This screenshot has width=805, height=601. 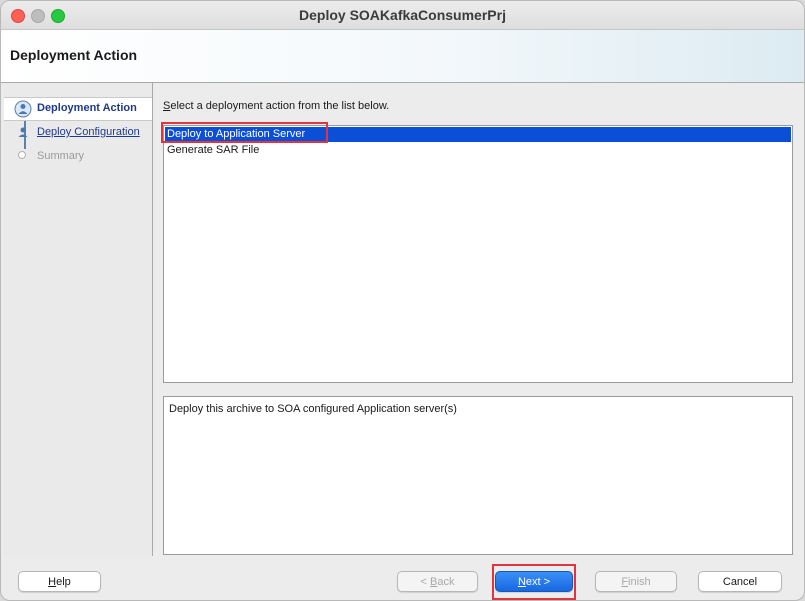 I want to click on window-title: Deploy SOAKafkaConsumerPrj, so click(x=402, y=15).